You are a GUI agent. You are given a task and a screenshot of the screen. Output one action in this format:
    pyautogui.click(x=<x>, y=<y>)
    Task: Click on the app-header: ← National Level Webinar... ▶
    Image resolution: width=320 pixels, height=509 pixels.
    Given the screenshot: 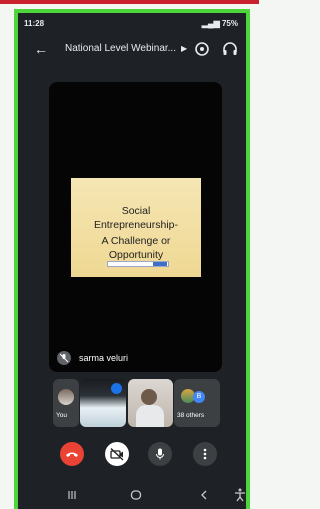 What is the action you would take?
    pyautogui.click(x=132, y=51)
    